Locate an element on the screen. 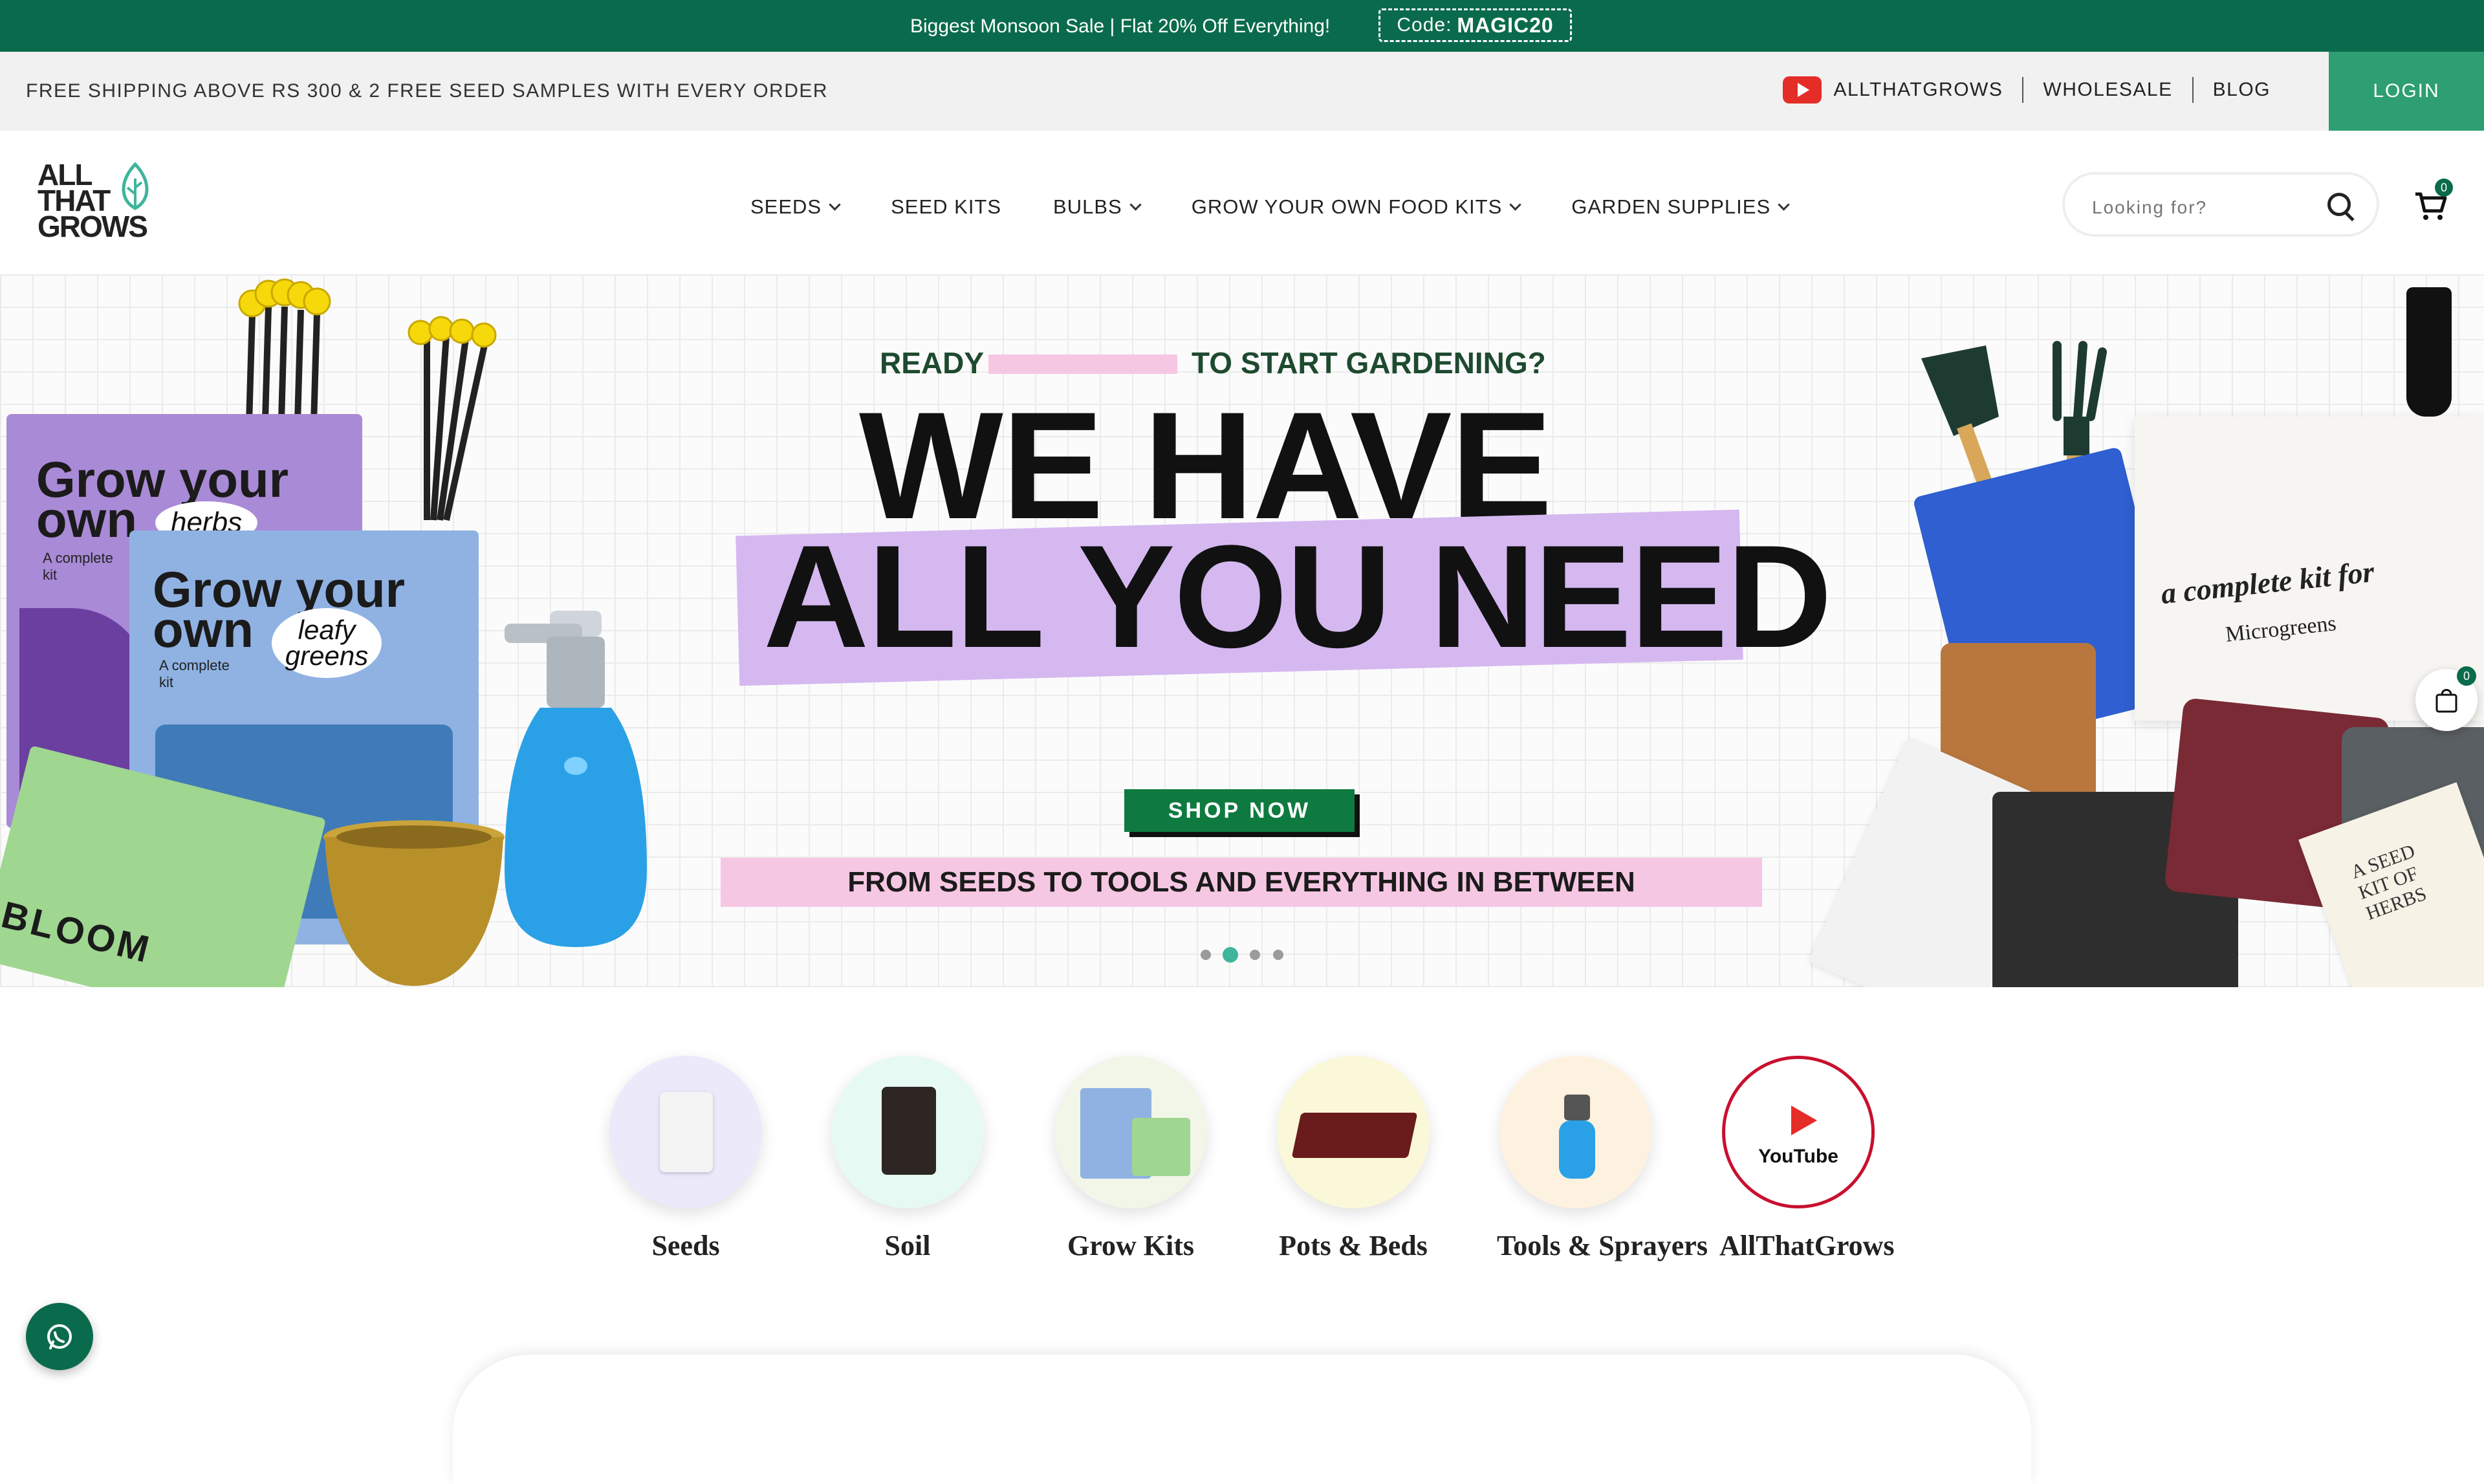 The width and height of the screenshot is (2484, 1484). nav-seeds: SEEDS is located at coordinates (795, 207).